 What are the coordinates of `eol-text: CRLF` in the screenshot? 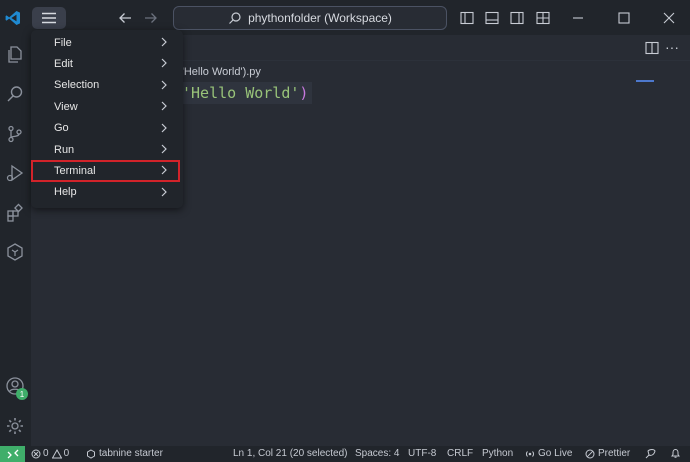 It's located at (460, 453).